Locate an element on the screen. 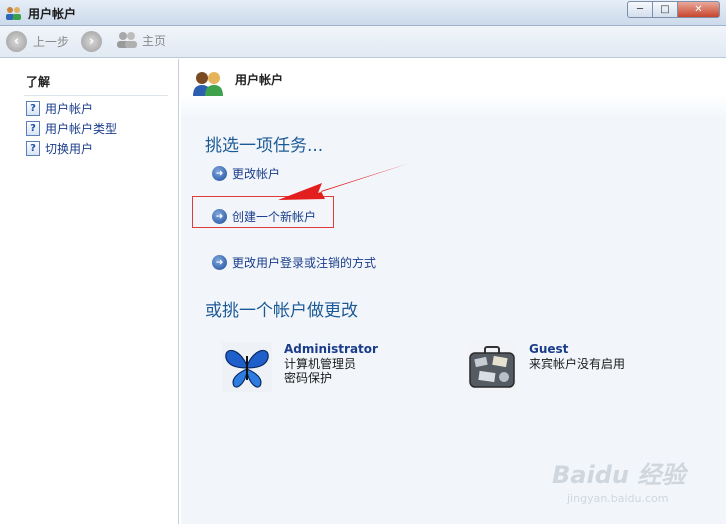  minimize-button: ─ is located at coordinates (640, 9).